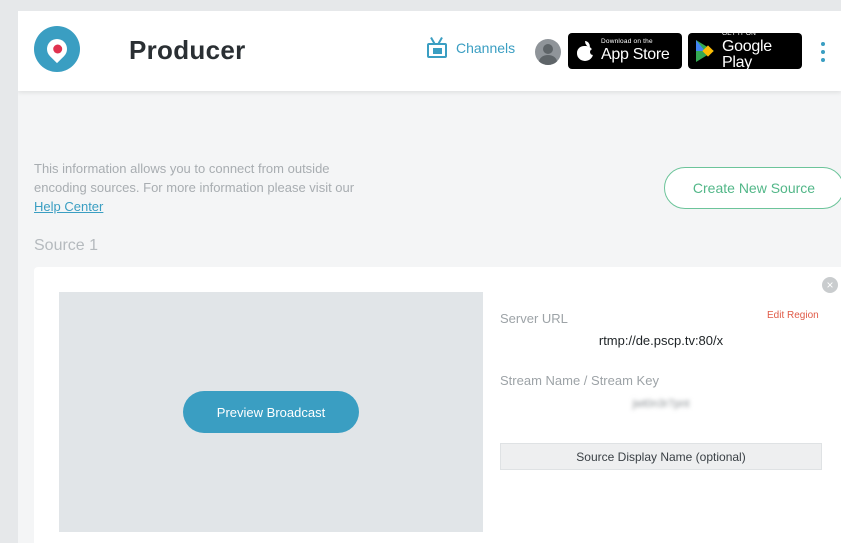 The width and height of the screenshot is (841, 543). I want to click on source-title: Source 1, so click(66, 245).